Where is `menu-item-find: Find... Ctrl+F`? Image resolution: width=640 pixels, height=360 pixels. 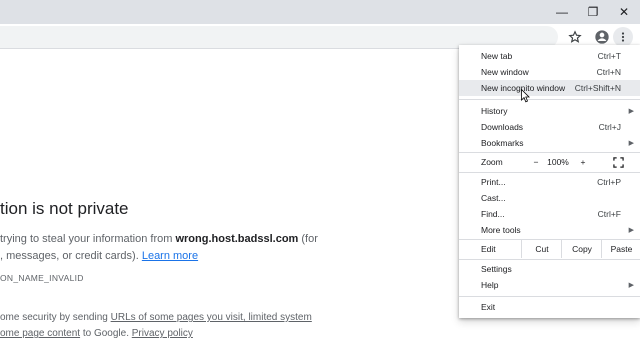 menu-item-find: Find... Ctrl+F is located at coordinates (549, 214).